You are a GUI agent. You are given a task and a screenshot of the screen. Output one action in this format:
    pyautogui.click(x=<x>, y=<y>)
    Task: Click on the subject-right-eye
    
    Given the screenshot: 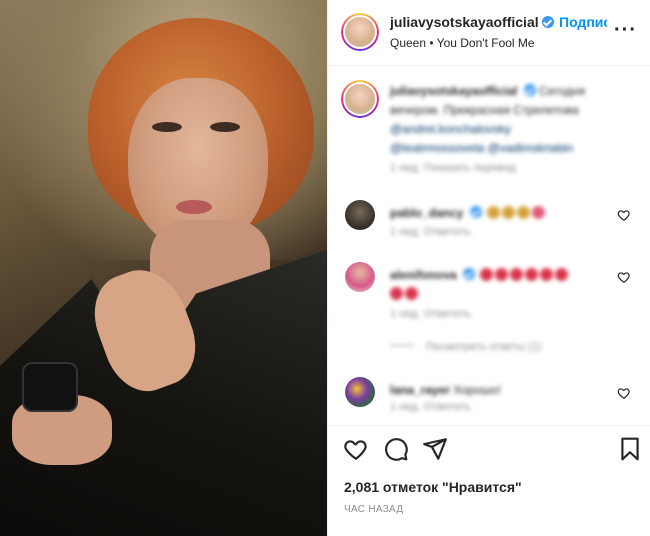 What is the action you would take?
    pyautogui.click(x=225, y=127)
    